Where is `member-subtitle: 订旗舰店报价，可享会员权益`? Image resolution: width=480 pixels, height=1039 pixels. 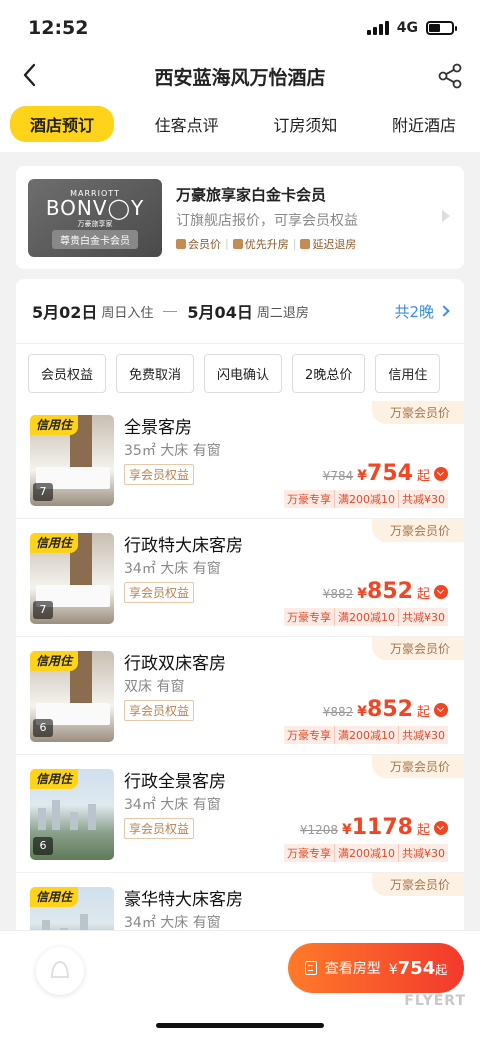
member-subtitle: 订旗舰店报价，可享会员权益 is located at coordinates (267, 220).